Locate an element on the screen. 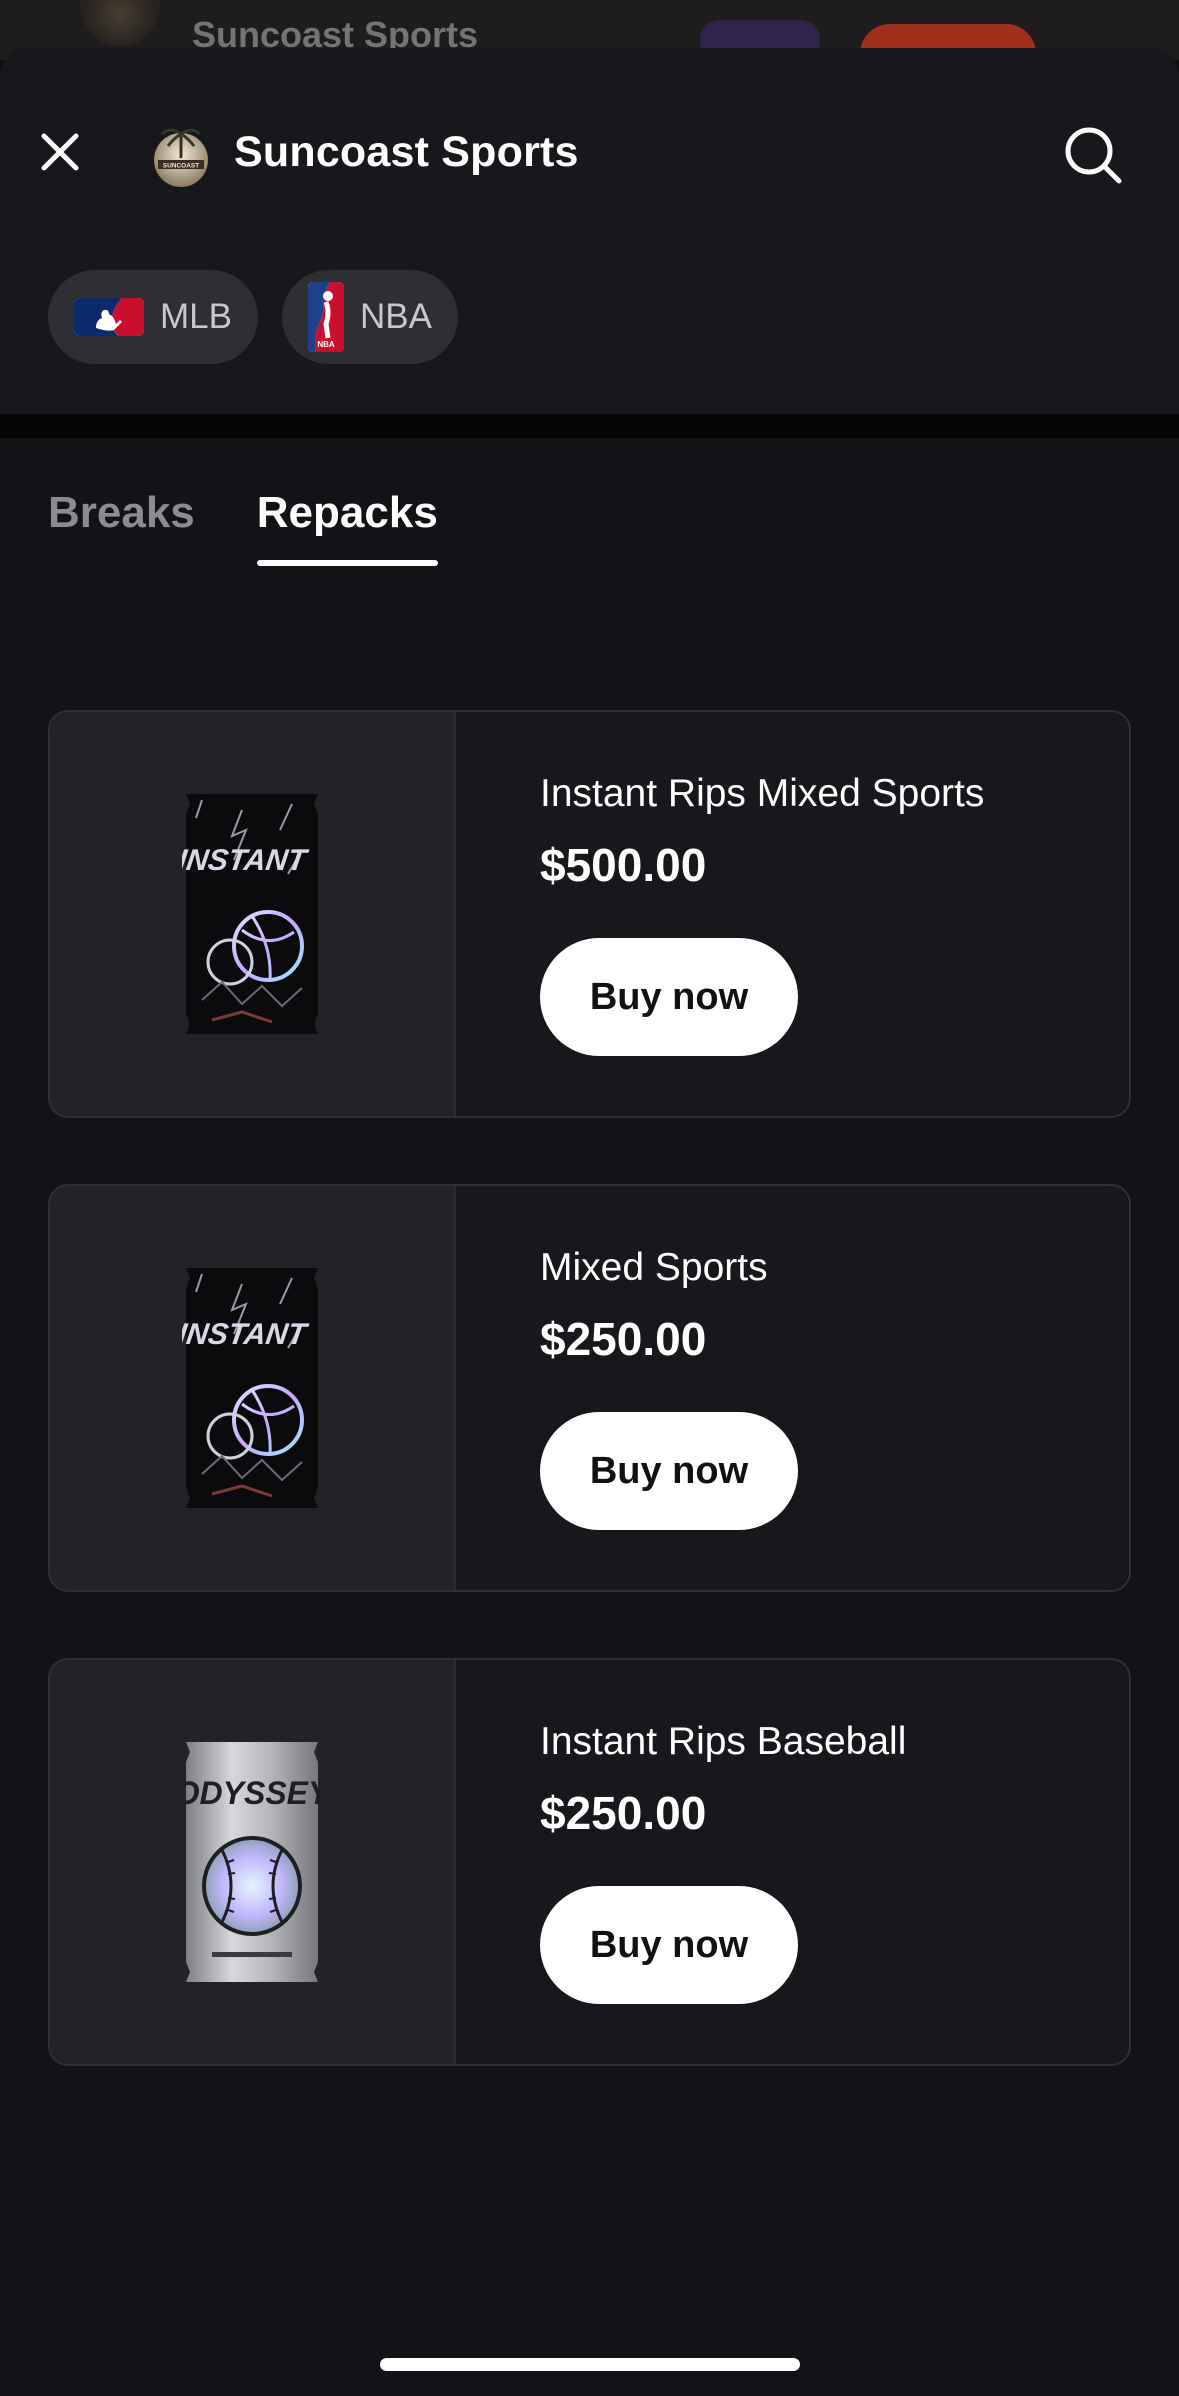 This screenshot has width=1179, height=2396. product-name: Instant Rips Baseball is located at coordinates (723, 1741).